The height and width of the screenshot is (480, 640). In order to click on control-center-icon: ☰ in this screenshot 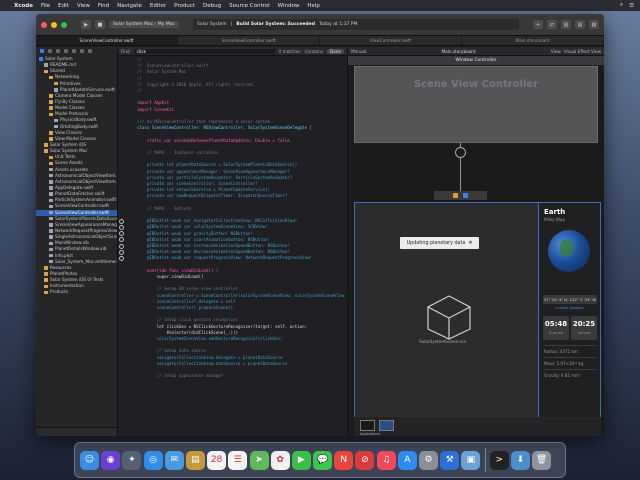, I will do `click(631, 6)`.